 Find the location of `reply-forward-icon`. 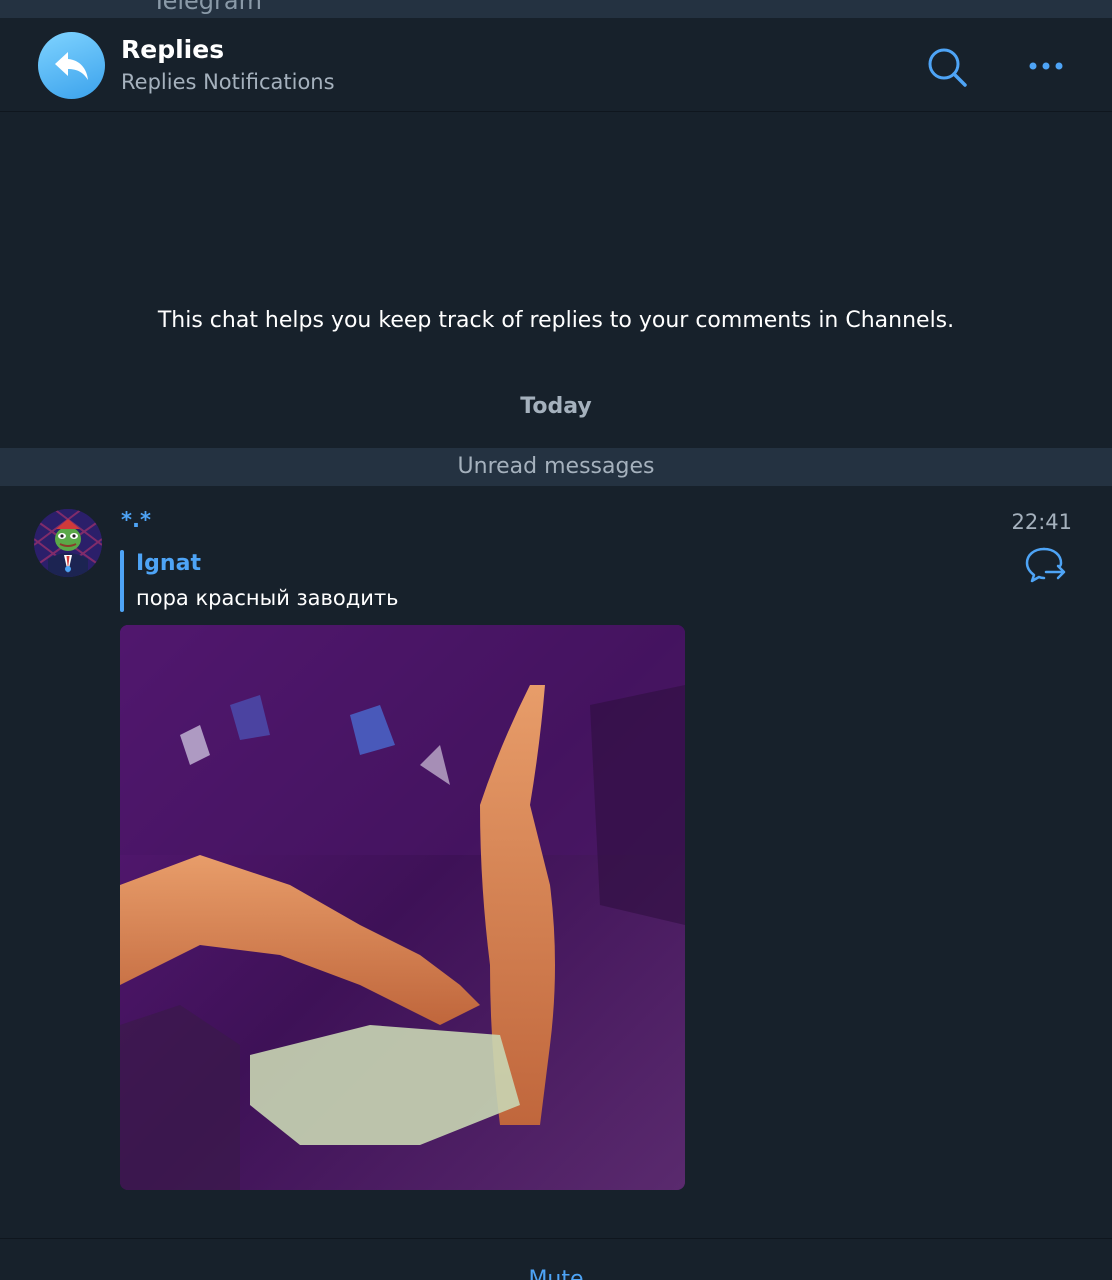

reply-forward-icon is located at coordinates (1045, 565).